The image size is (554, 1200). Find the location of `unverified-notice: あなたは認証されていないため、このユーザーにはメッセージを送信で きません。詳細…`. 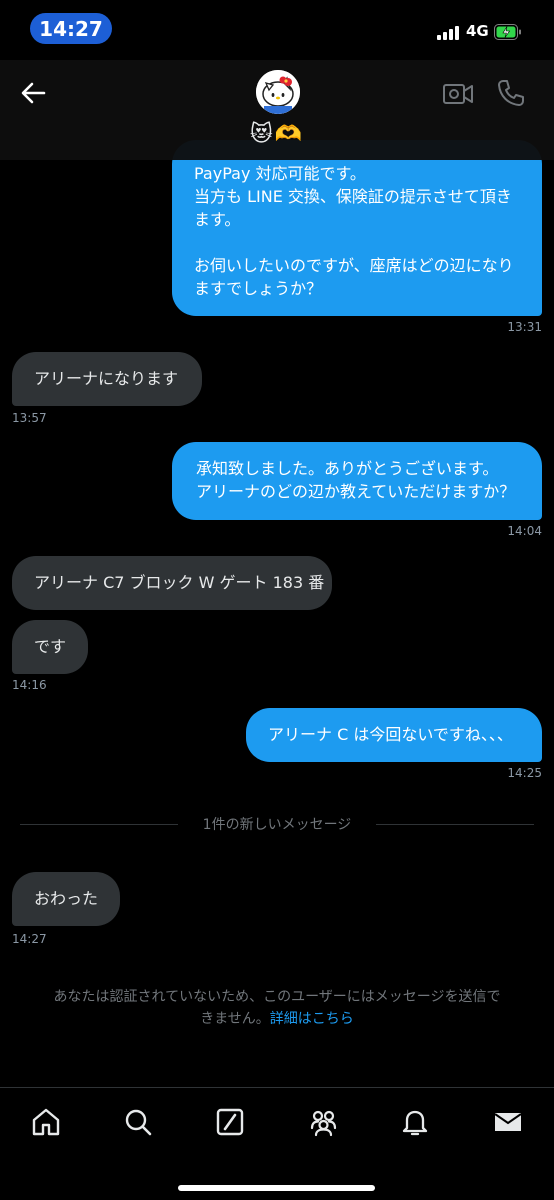

unverified-notice: あなたは認証されていないため、このユーザーにはメッセージを送信で きません。詳細… is located at coordinates (277, 1008).